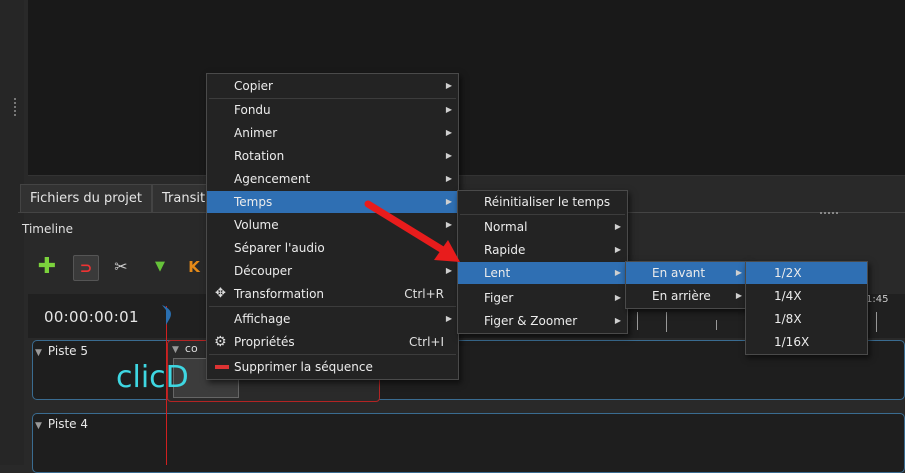 This screenshot has width=905, height=473. What do you see at coordinates (91, 317) in the screenshot?
I see `timecode-display: 00:00:00:01` at bounding box center [91, 317].